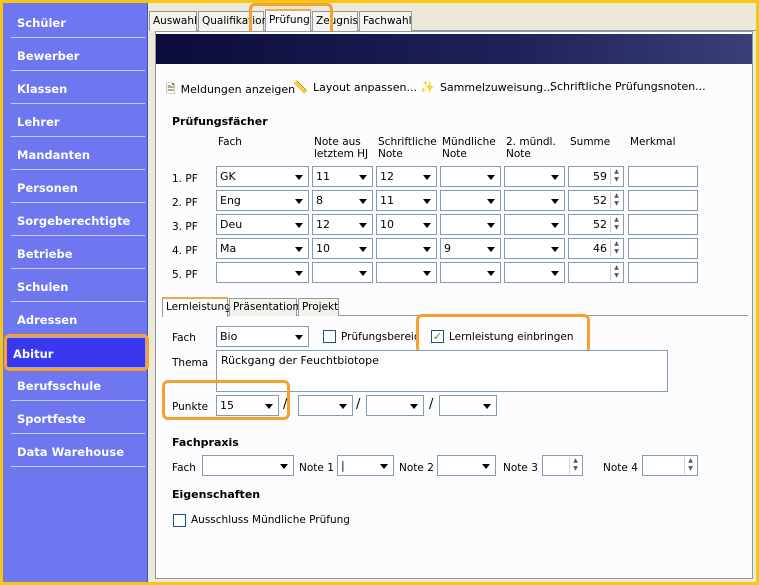 Image resolution: width=759 pixels, height=585 pixels. Describe the element at coordinates (342, 248) in the screenshot. I see `note-hj-select-4: 10` at that location.